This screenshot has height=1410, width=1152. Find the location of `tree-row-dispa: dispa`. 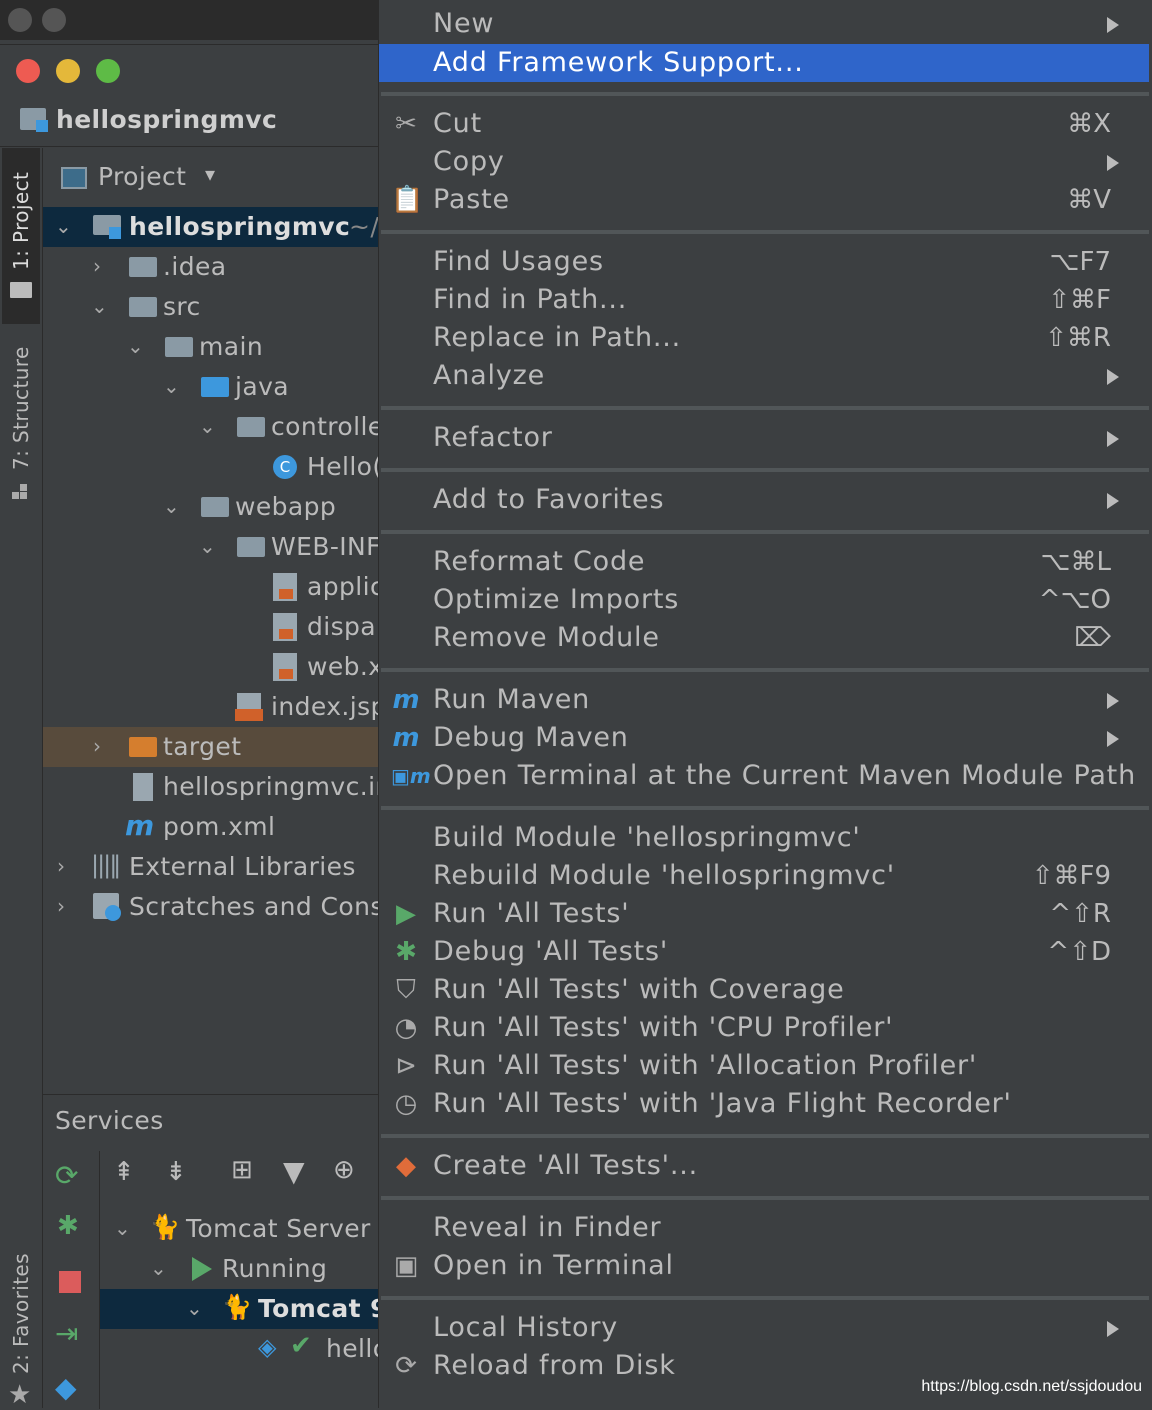

tree-row-dispa: dispa is located at coordinates (211, 627).